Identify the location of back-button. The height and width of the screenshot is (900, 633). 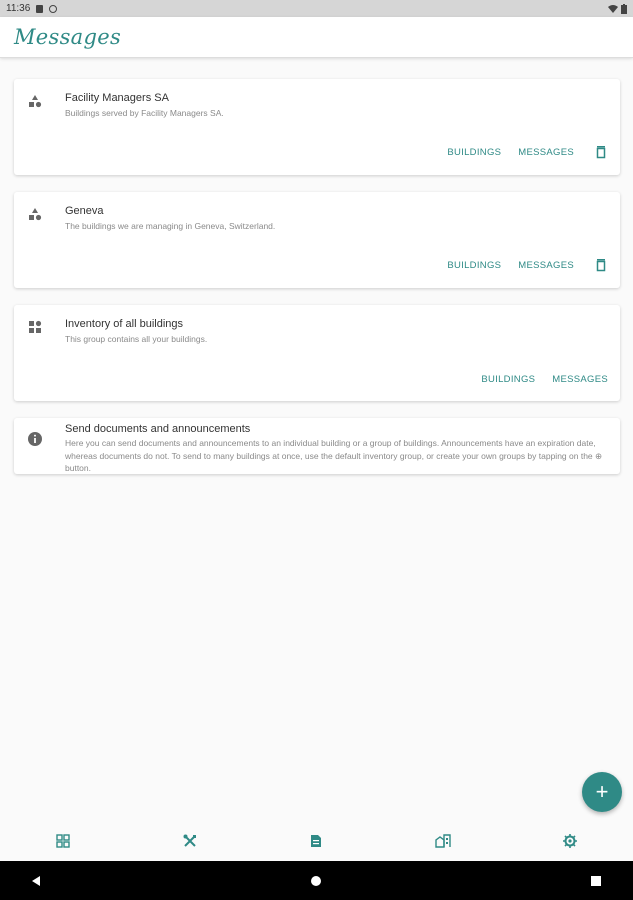
(36, 881).